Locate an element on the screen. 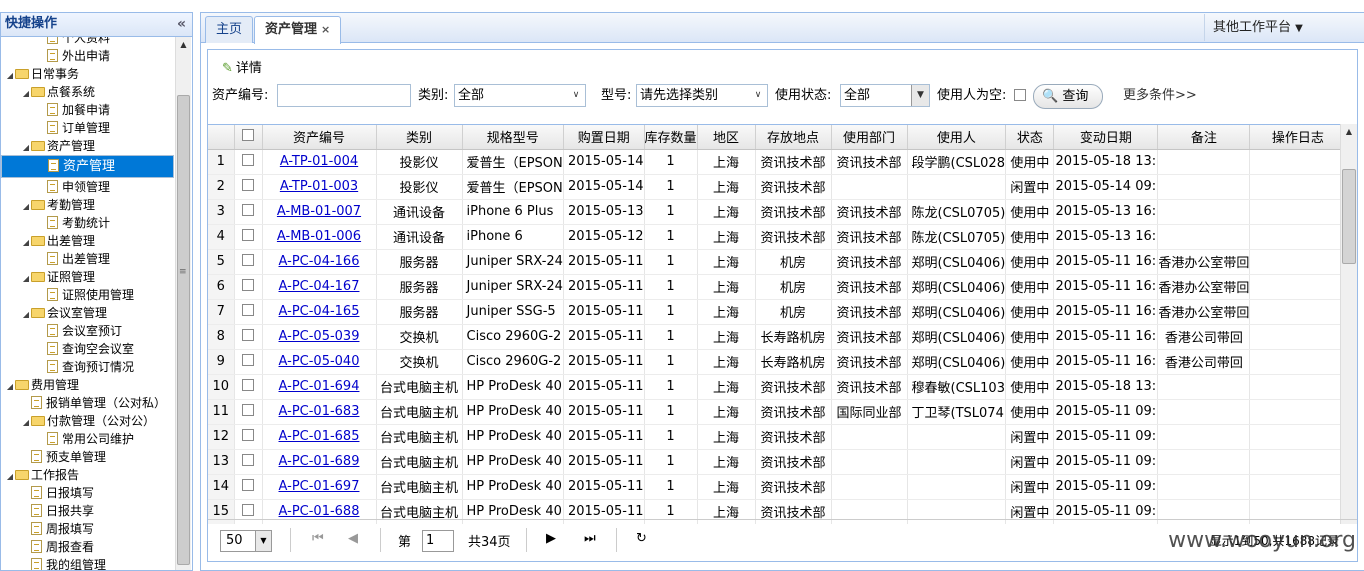 The image size is (1364, 571). sidebar-item: ◢ 日常事务 is located at coordinates (87, 74).